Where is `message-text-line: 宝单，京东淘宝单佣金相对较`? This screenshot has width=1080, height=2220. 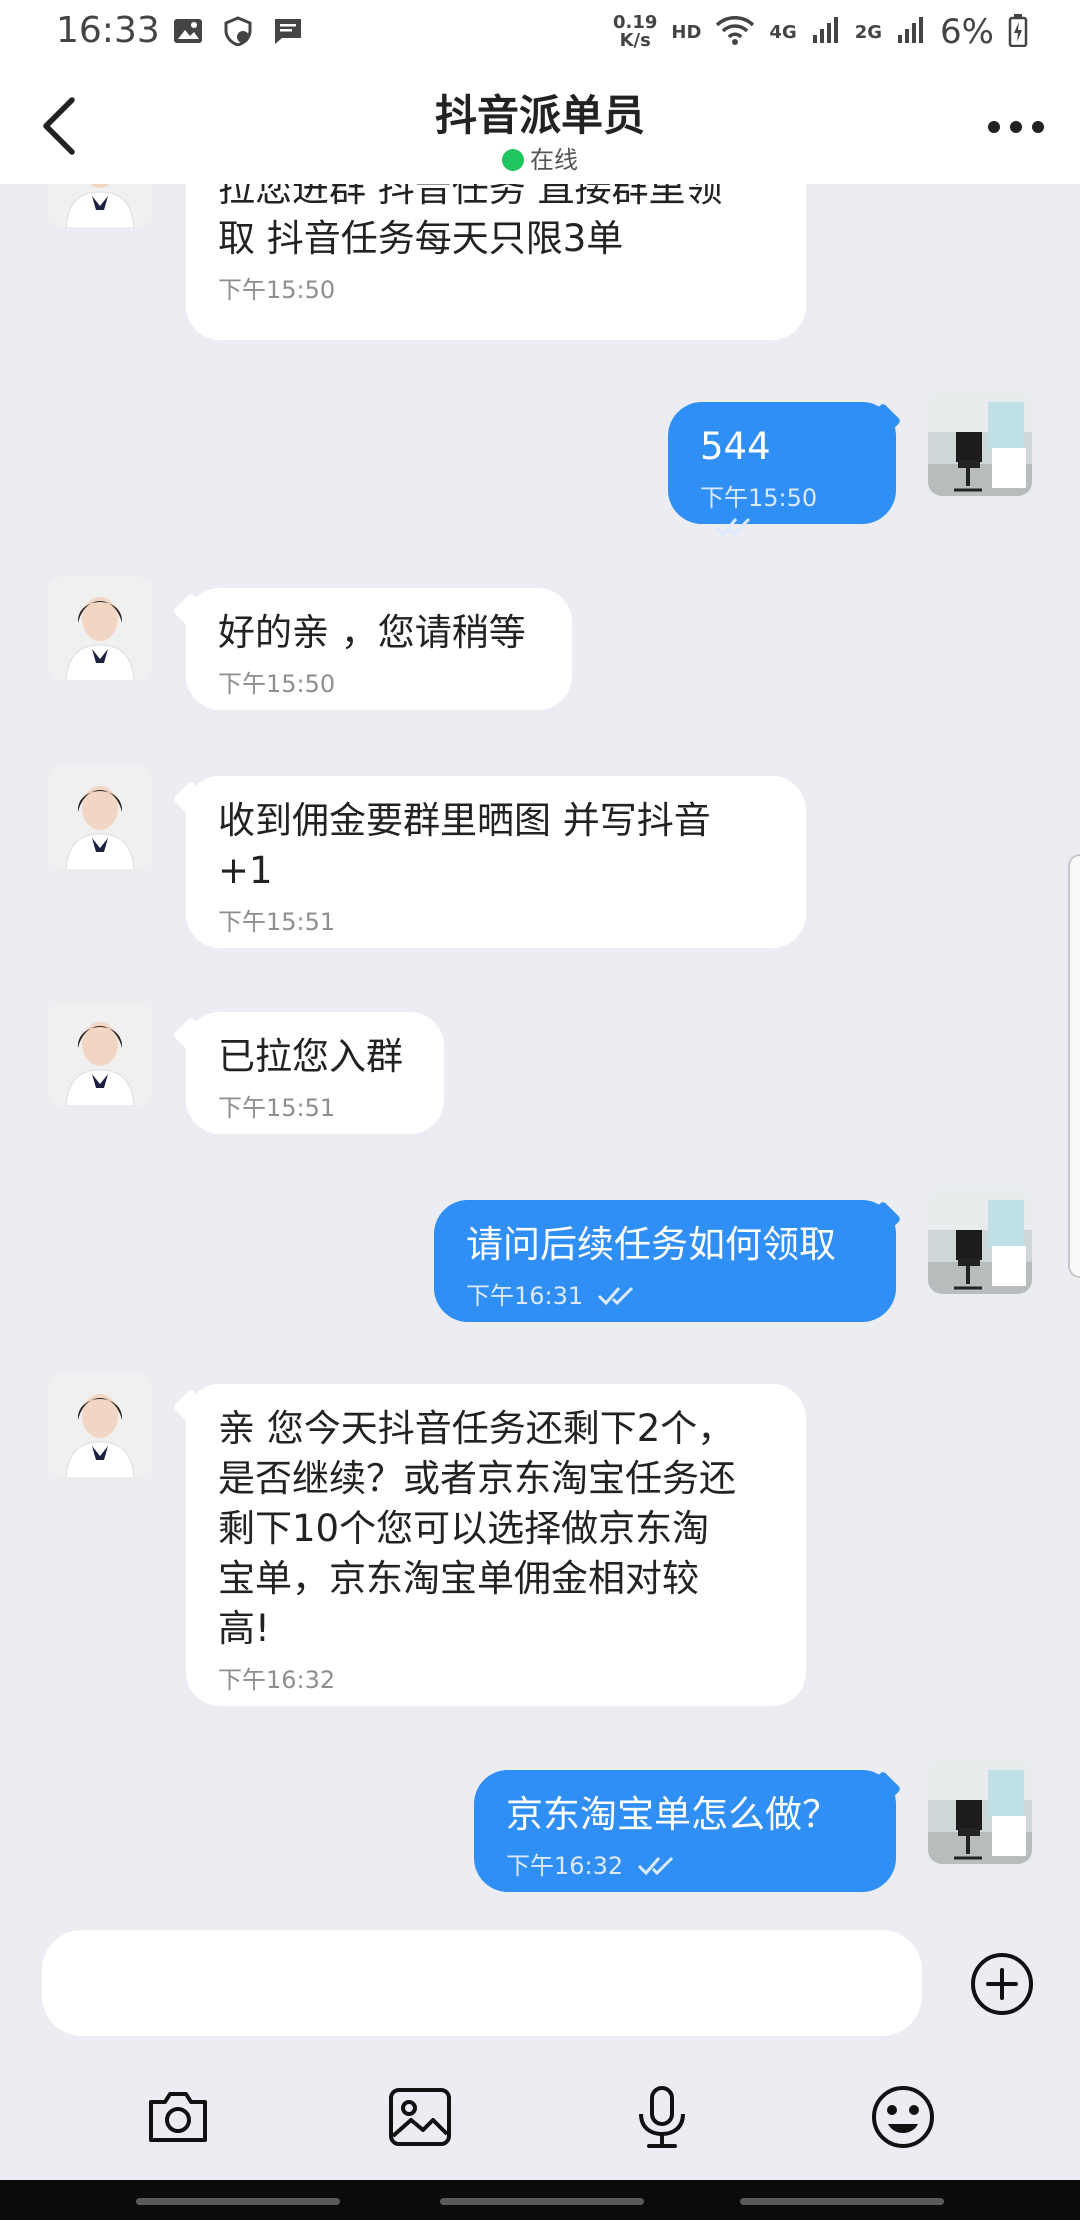 message-text-line: 宝单，京东淘宝单佣金相对较 is located at coordinates (458, 1578).